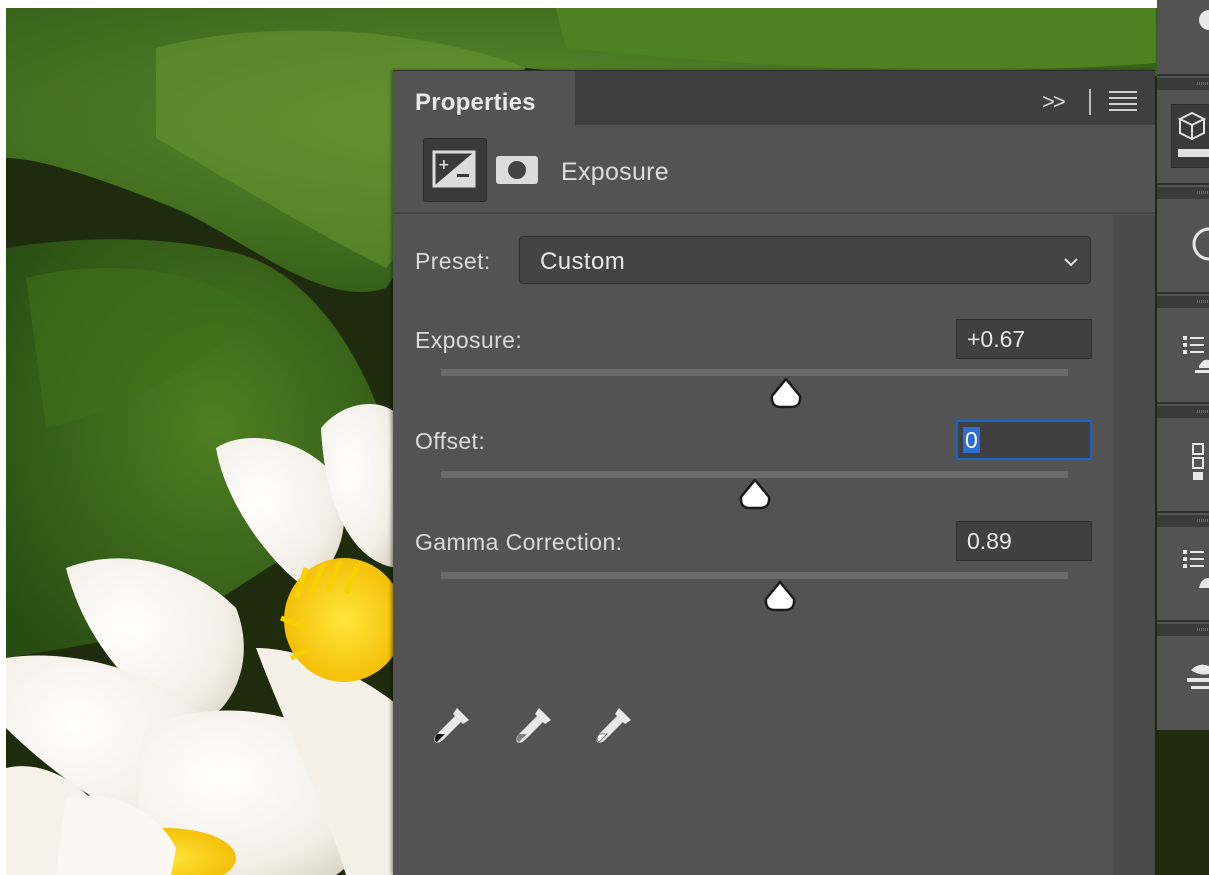 Image resolution: width=1209 pixels, height=875 pixels. Describe the element at coordinates (1123, 102) in the screenshot. I see `hamburger-menu-icon` at that location.